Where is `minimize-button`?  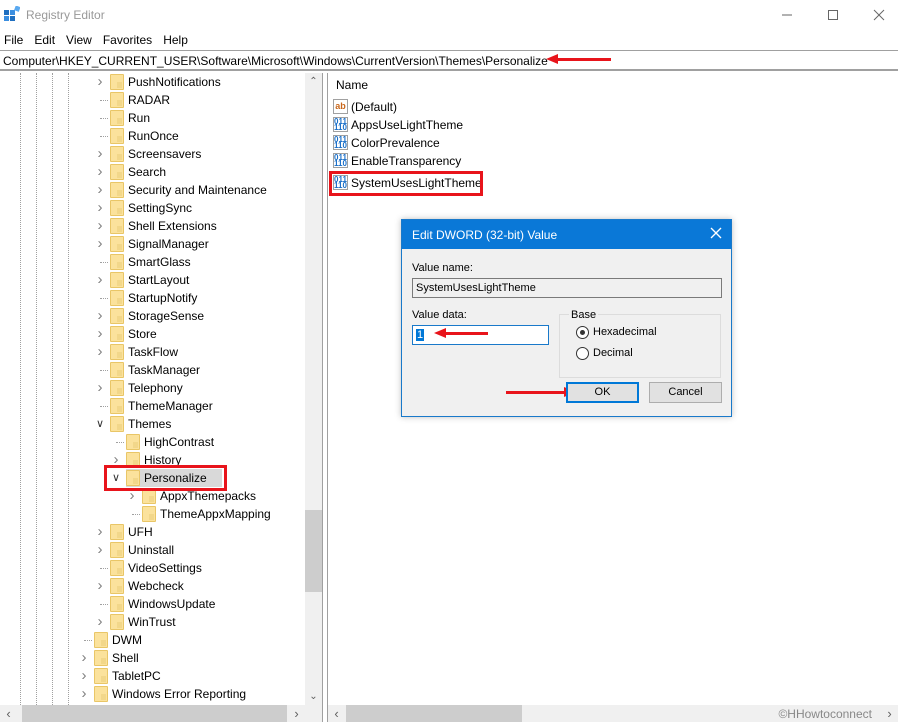
minimize-button is located at coordinates (787, 15).